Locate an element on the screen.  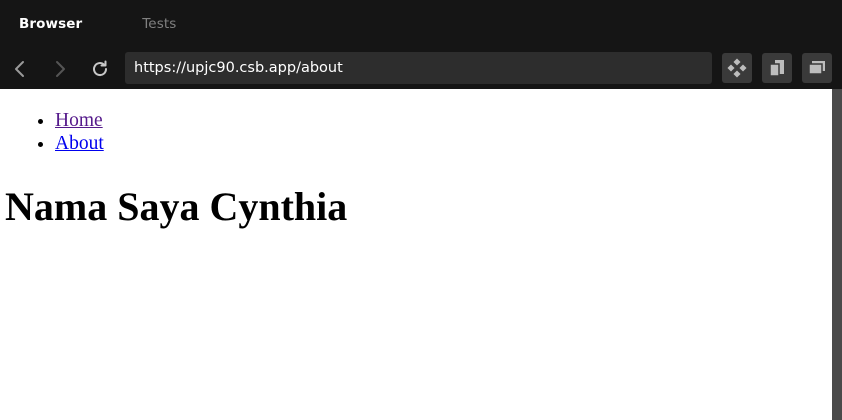
nav-list-item: Home is located at coordinates (79, 120).